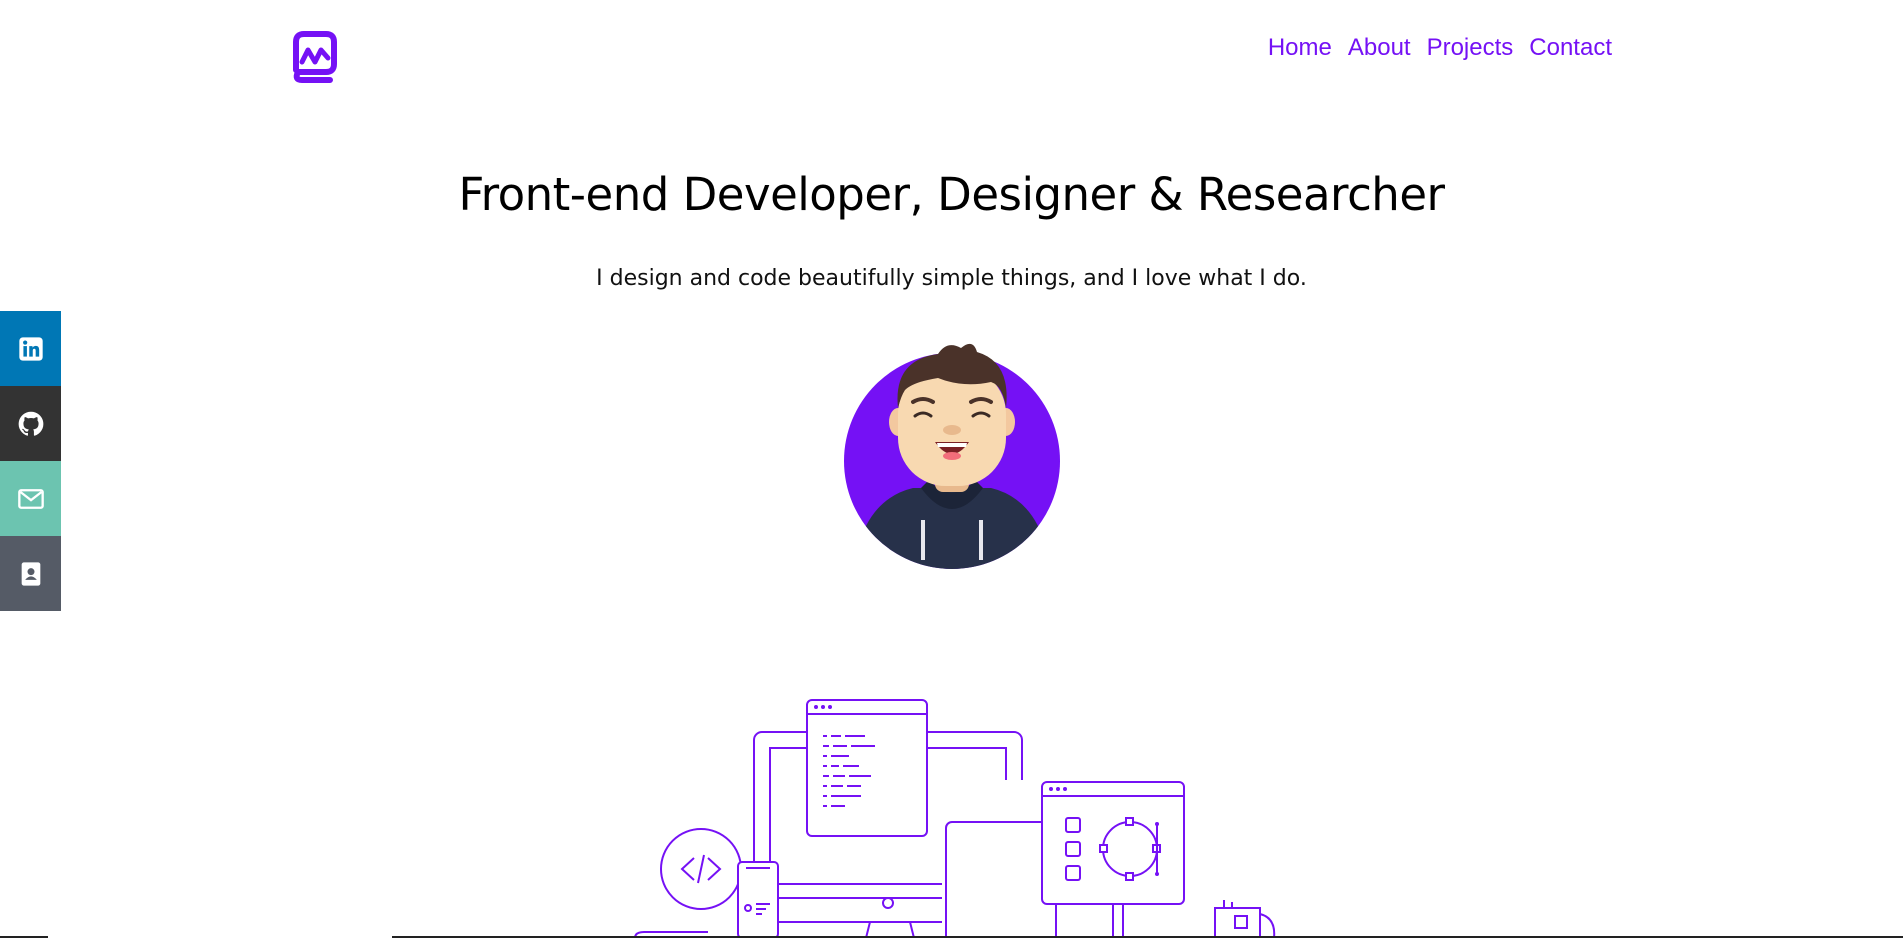 The width and height of the screenshot is (1903, 938). I want to click on mail-icon, so click(30, 498).